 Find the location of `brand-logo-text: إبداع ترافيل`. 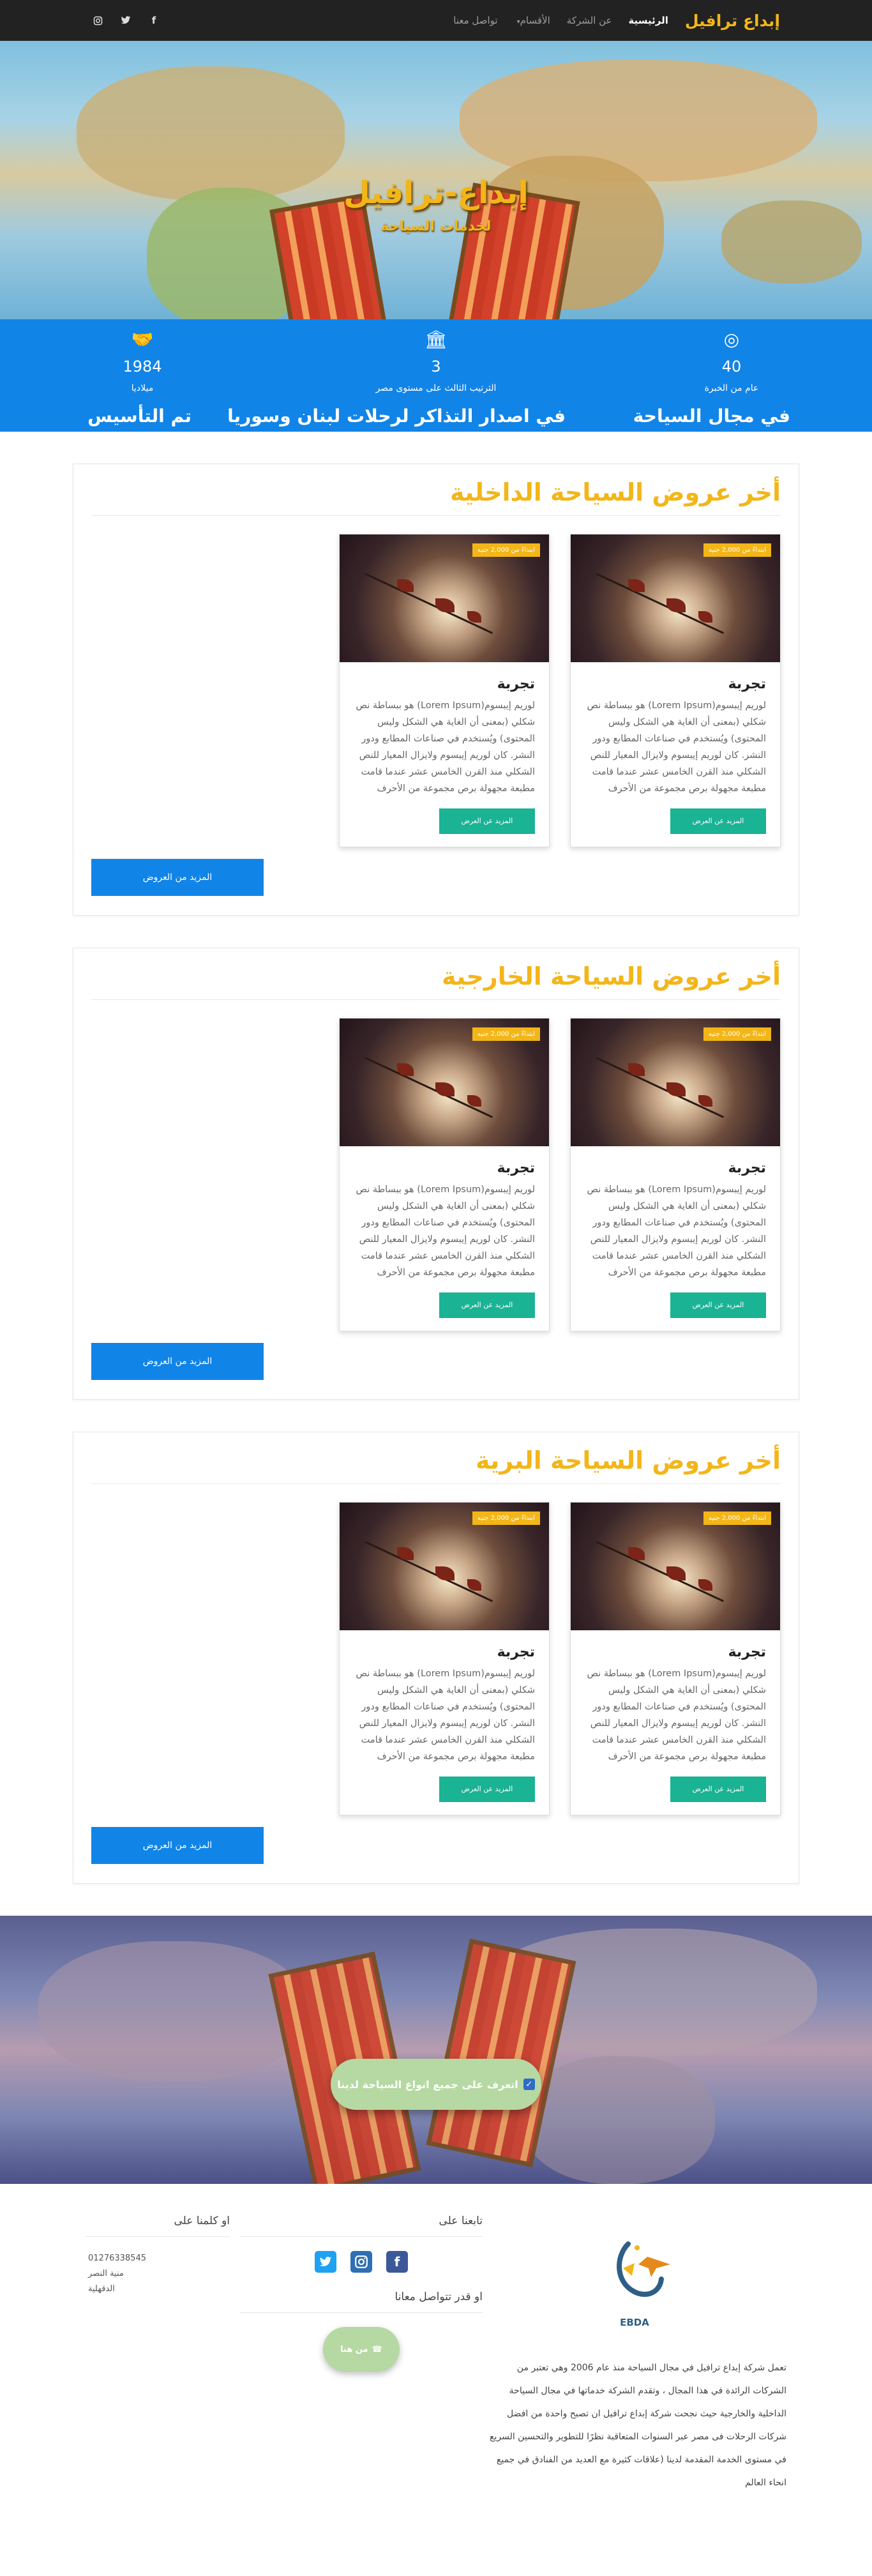

brand-logo-text: إبداع ترافيل is located at coordinates (732, 21).